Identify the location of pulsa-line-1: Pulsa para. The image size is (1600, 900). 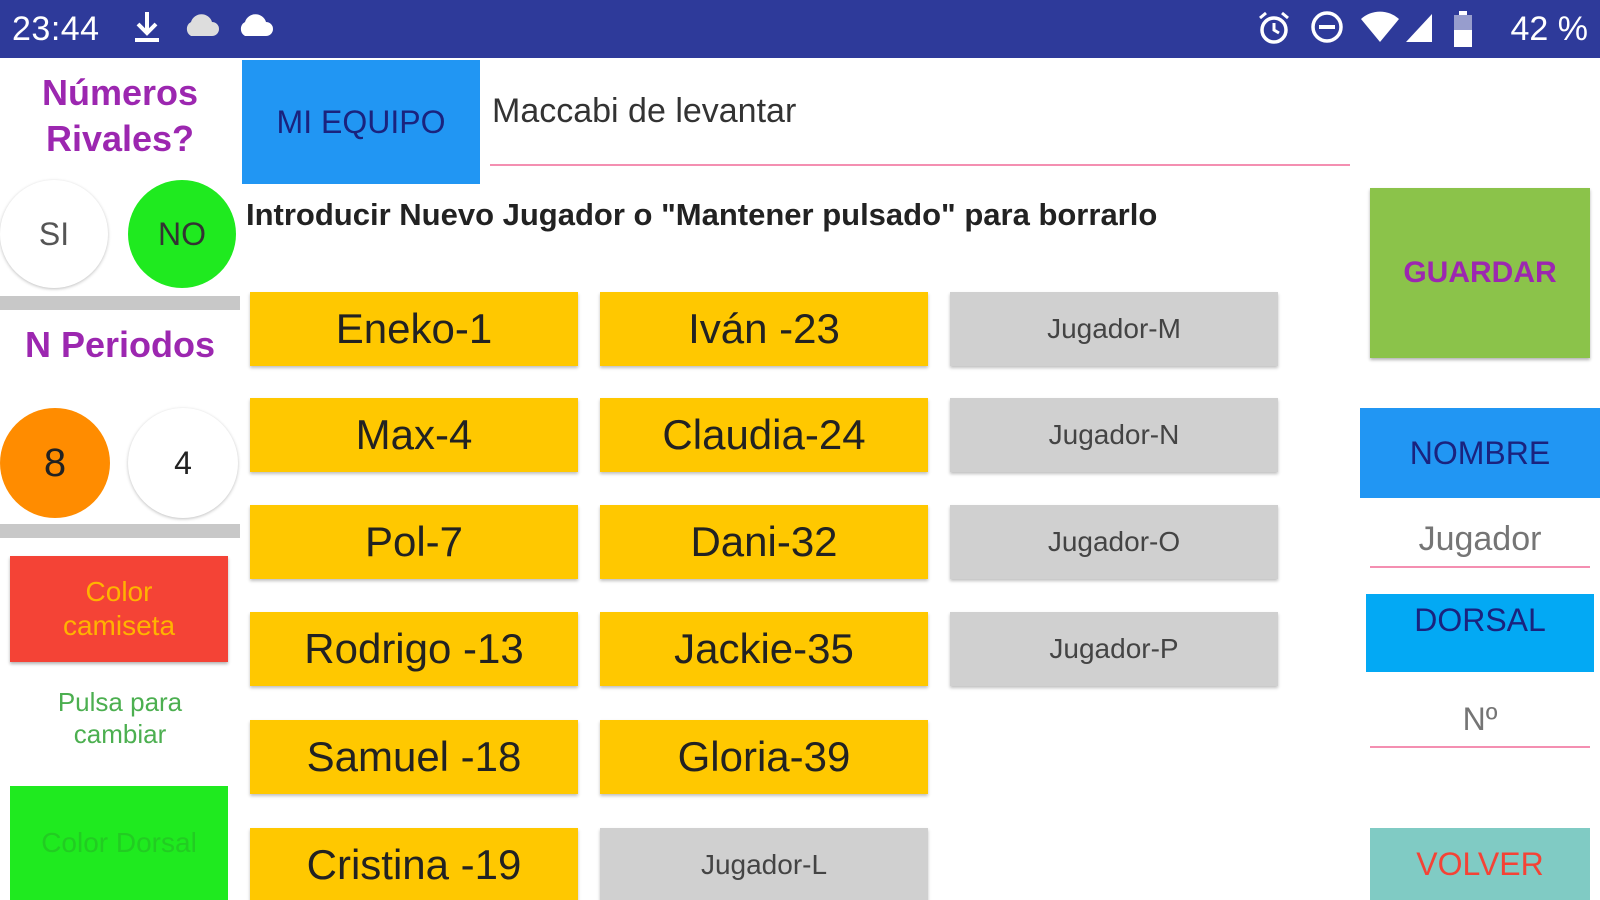
(120, 702).